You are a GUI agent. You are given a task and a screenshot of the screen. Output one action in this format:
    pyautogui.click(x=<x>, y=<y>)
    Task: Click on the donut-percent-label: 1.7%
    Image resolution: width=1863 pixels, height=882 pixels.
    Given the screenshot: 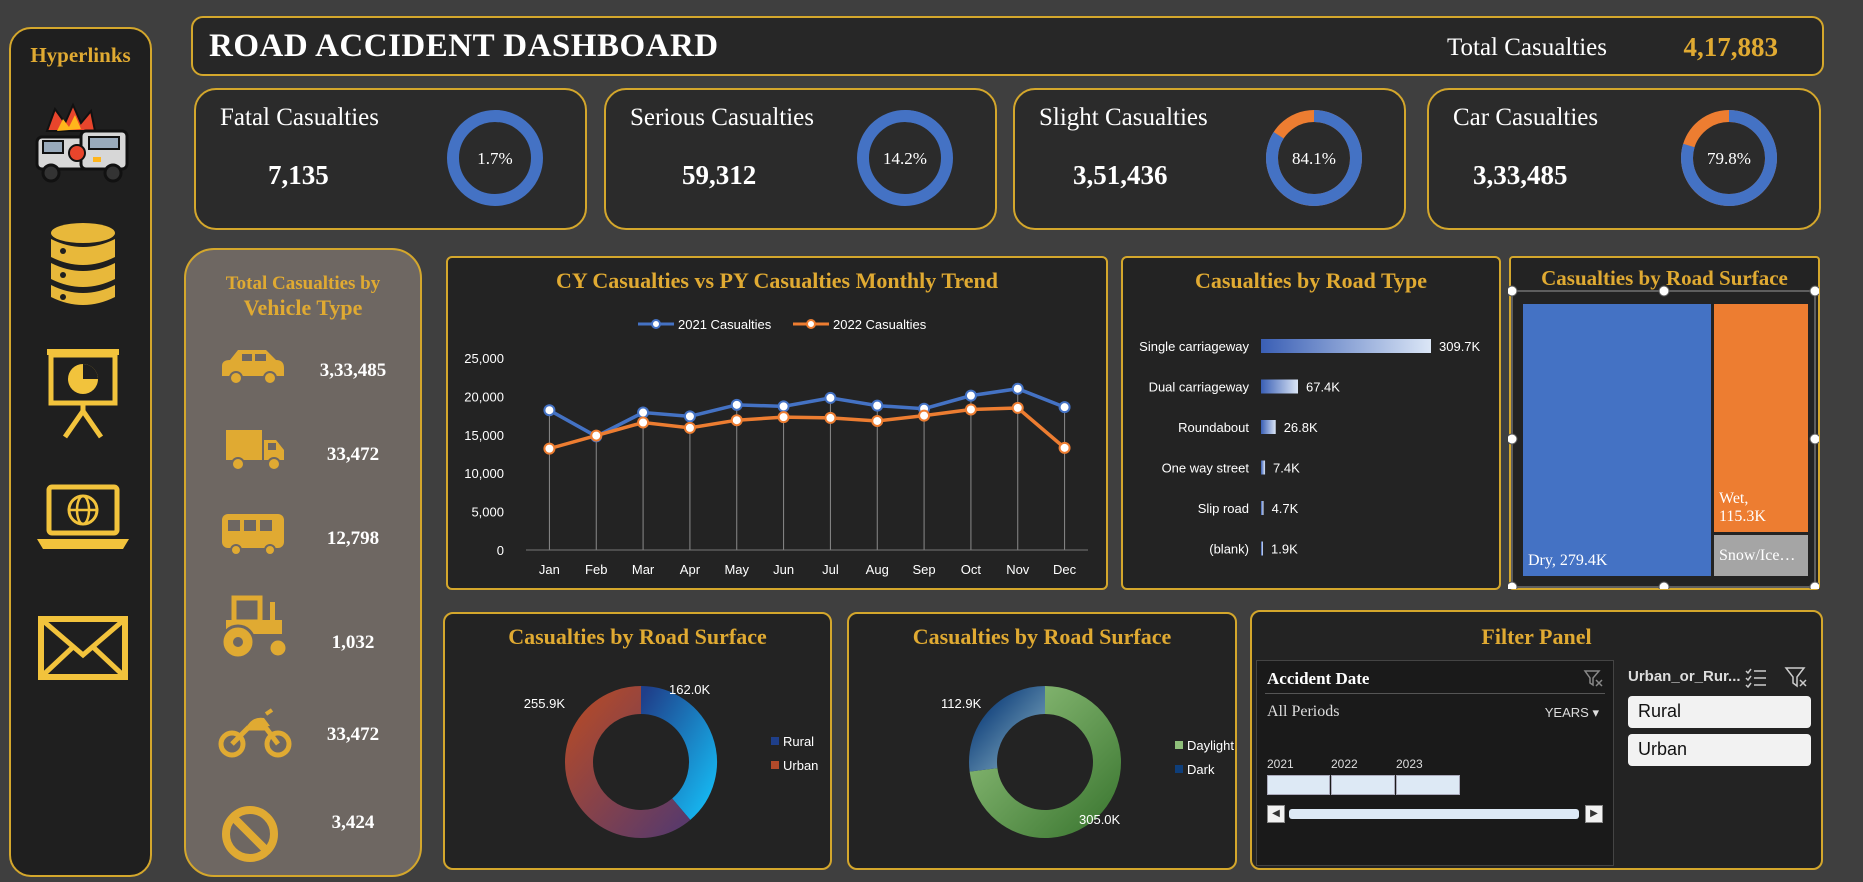 What is the action you would take?
    pyautogui.click(x=494, y=158)
    